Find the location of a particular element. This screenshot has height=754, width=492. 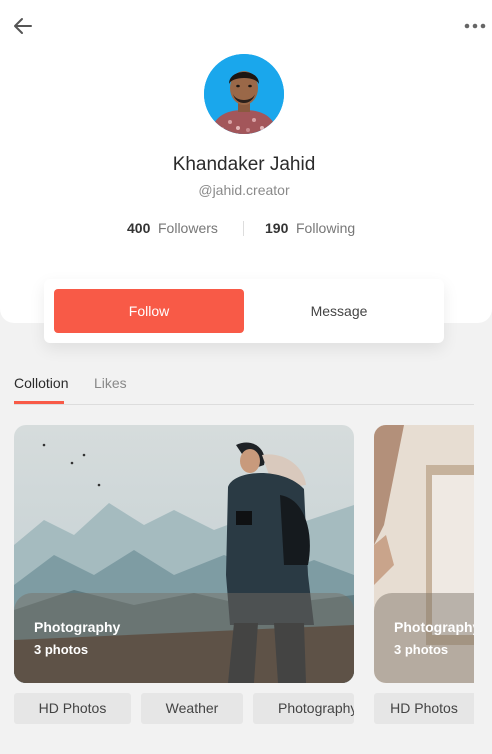

avatar is located at coordinates (244, 94).